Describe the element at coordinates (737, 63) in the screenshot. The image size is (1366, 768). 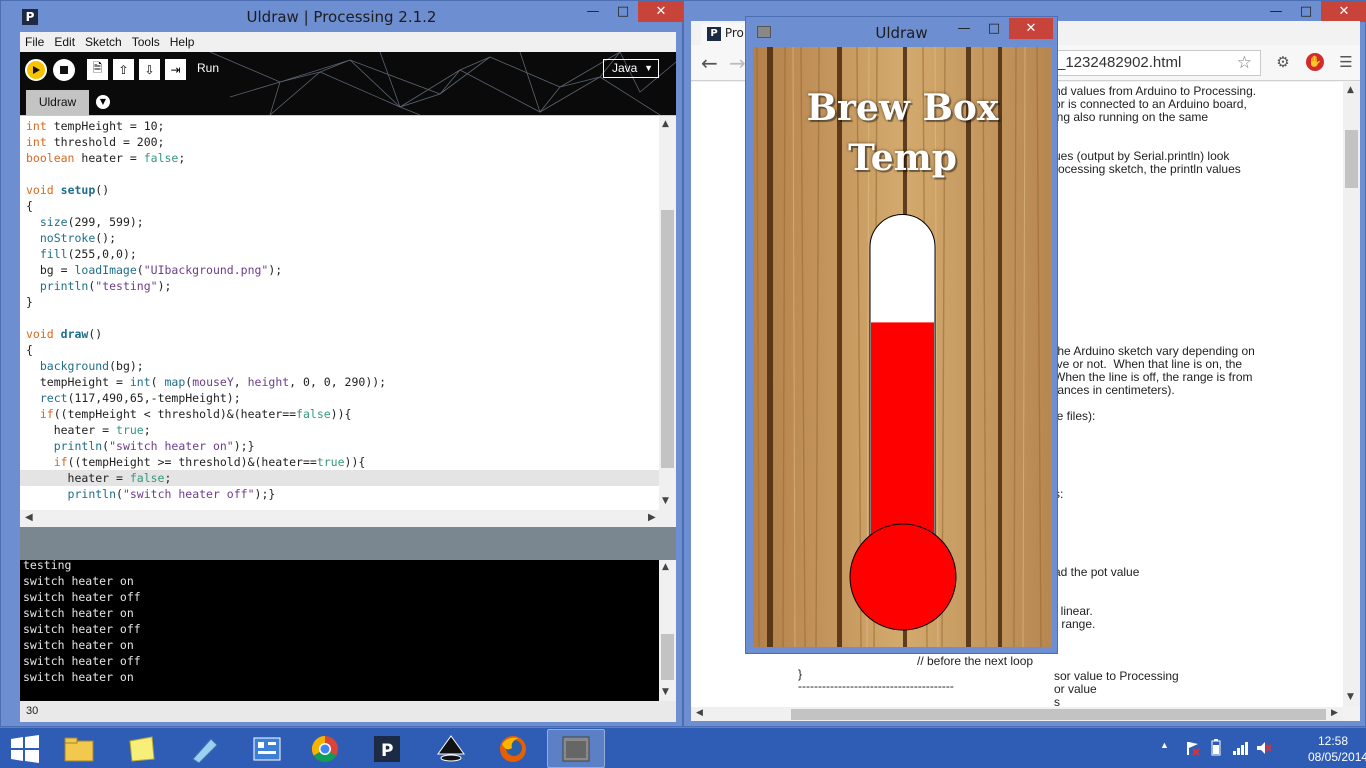
I see `forward-arrow-icon: →` at that location.